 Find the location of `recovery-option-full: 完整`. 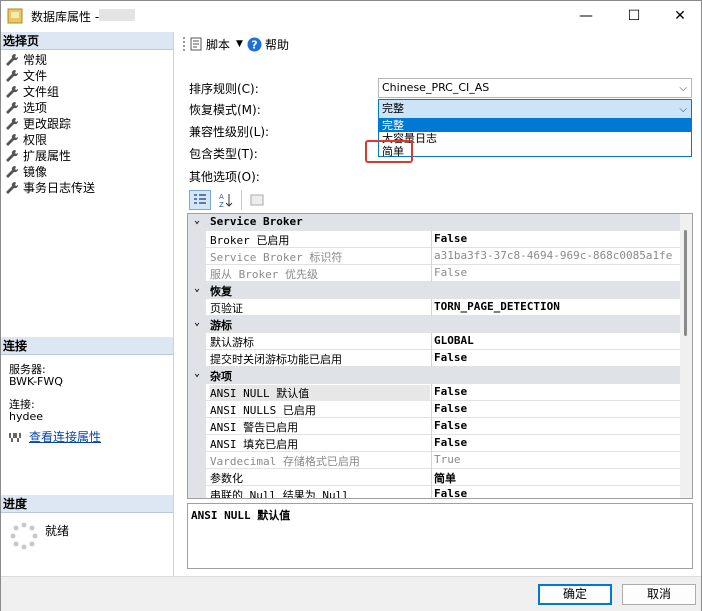

recovery-option-full: 完整 is located at coordinates (535, 125).